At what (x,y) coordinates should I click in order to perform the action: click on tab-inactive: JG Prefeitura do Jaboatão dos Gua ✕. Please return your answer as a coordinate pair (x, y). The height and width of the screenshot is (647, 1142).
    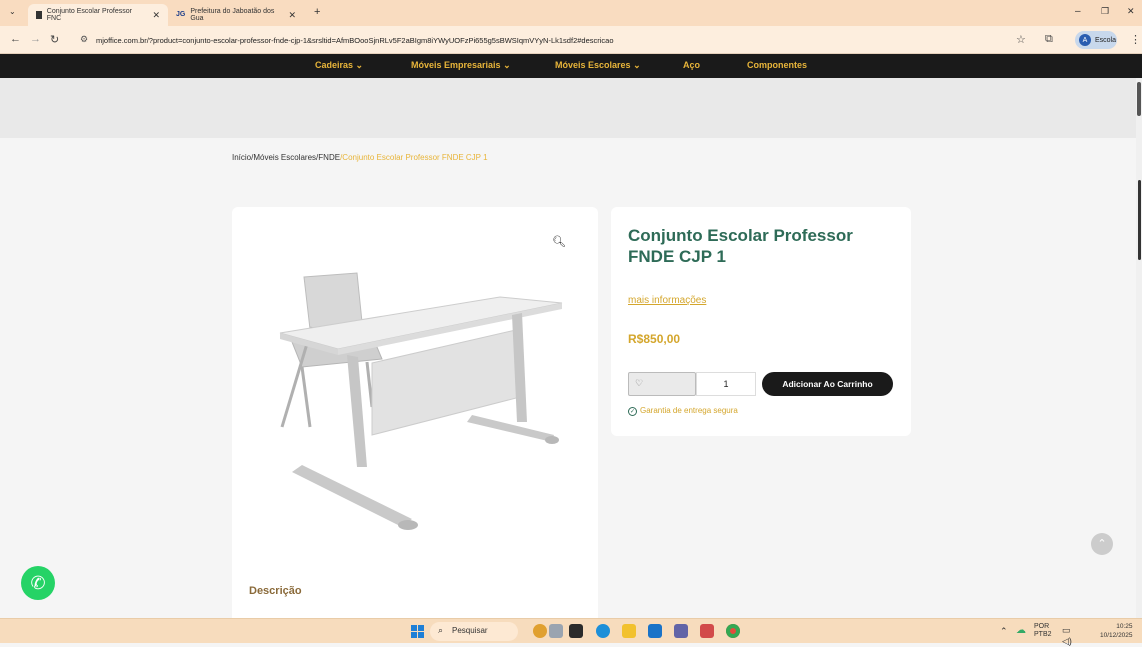
    Looking at the image, I should click on (236, 15).